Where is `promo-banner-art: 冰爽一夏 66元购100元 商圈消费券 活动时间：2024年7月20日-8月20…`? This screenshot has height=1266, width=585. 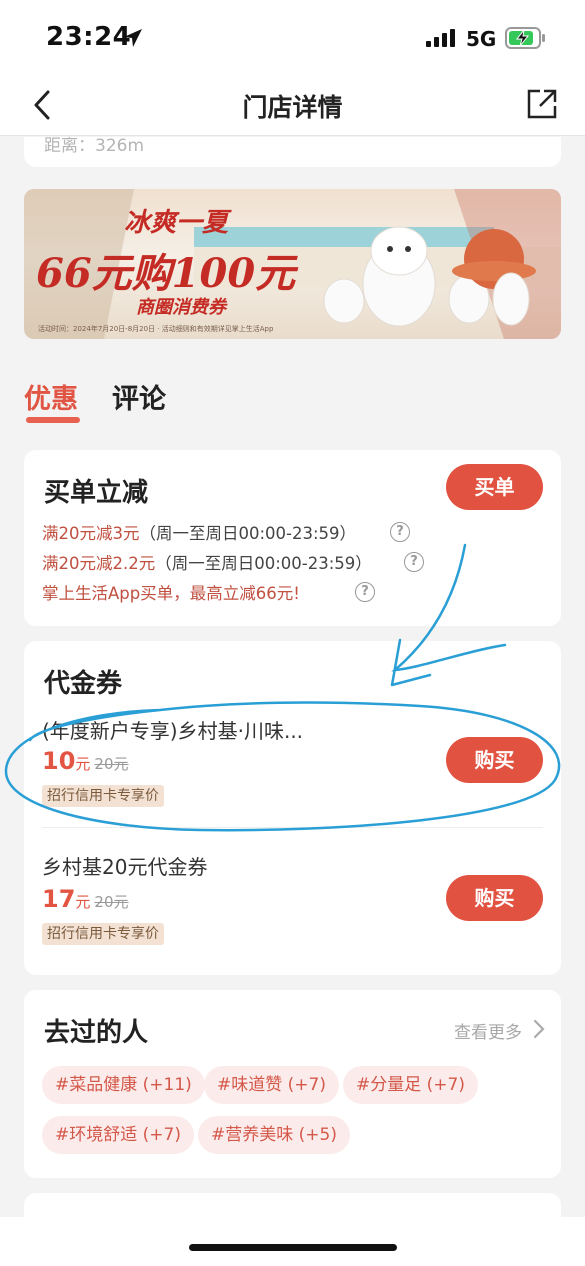
promo-banner-art: 冰爽一夏 66元购100元 商圈消费券 活动时间：2024年7月20日-8月20… is located at coordinates (292, 264).